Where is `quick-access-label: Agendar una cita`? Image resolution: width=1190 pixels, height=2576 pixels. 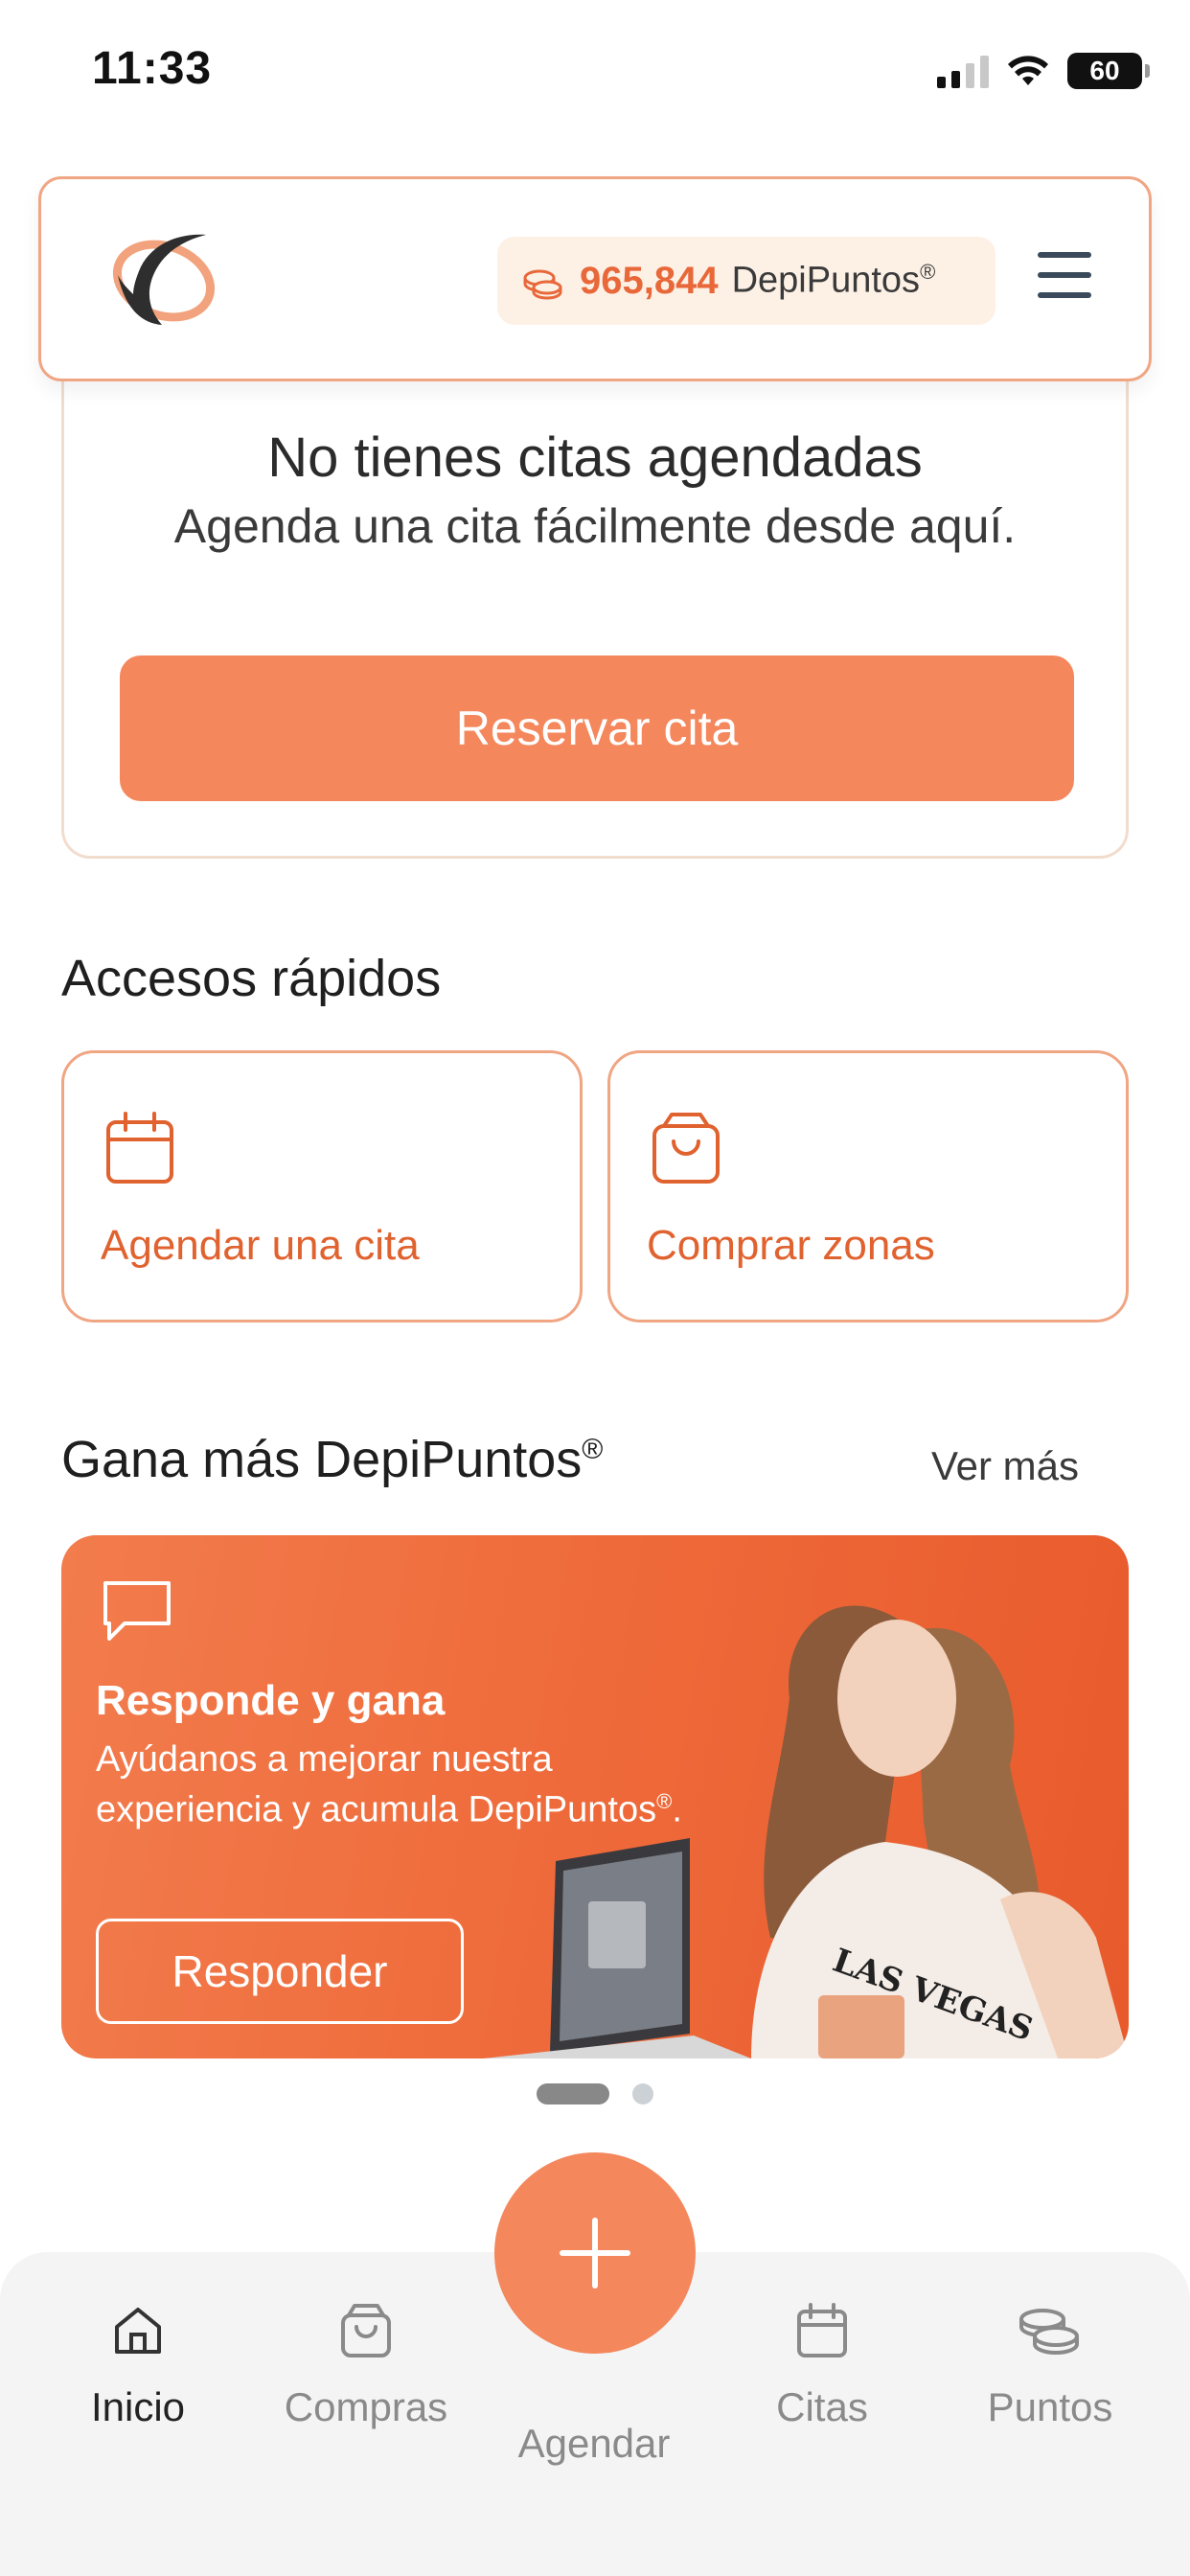
quick-access-label: Agendar una cita is located at coordinates (261, 1245).